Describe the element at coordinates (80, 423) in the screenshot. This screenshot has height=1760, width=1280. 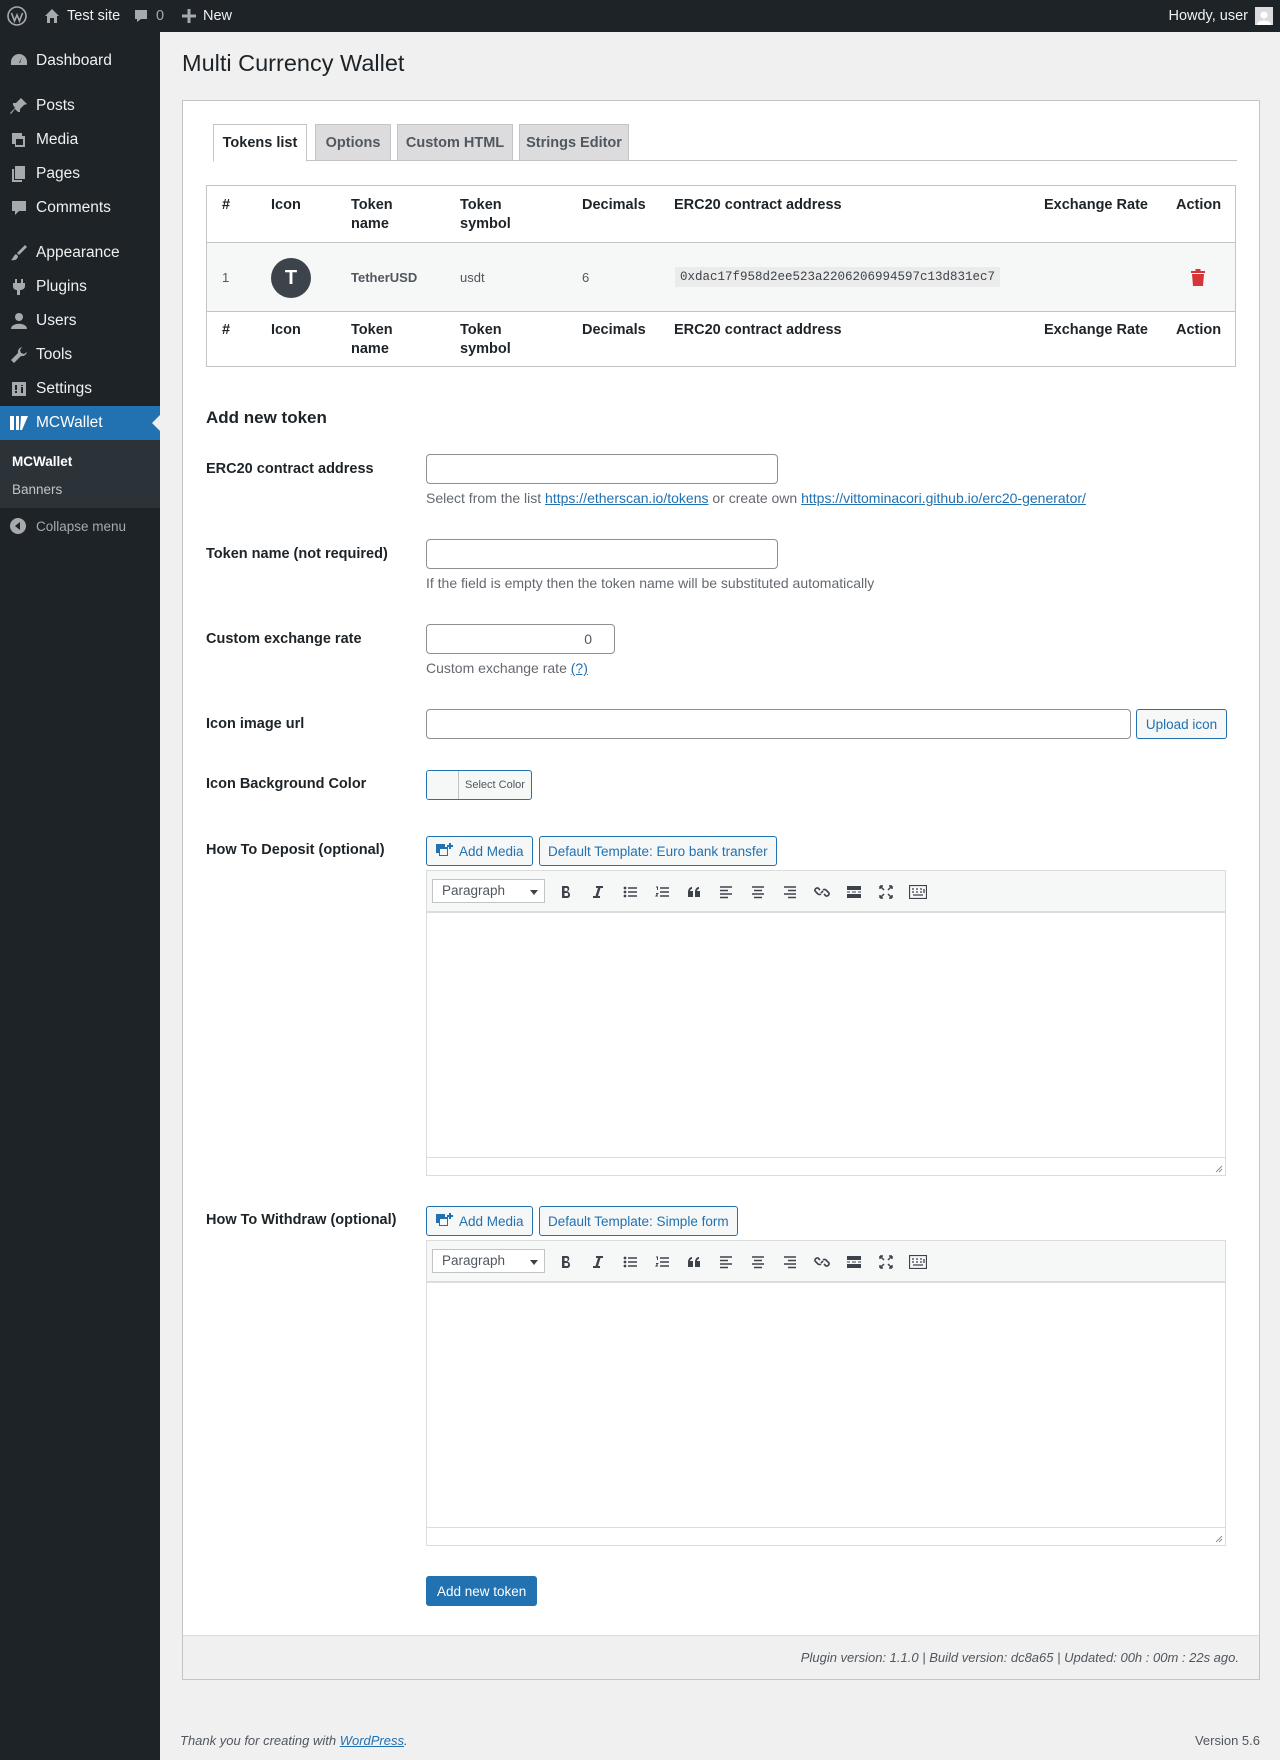
I see `sidebar-item-mcwallet: MCWallet` at that location.